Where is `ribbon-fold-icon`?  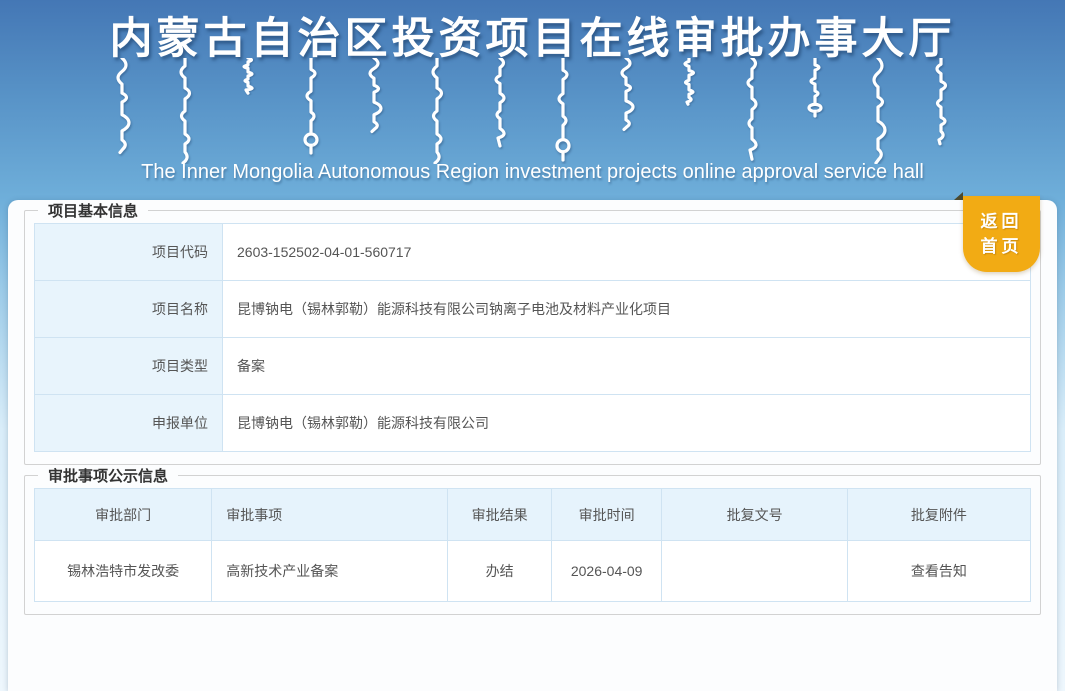
ribbon-fold-icon is located at coordinates (958, 196).